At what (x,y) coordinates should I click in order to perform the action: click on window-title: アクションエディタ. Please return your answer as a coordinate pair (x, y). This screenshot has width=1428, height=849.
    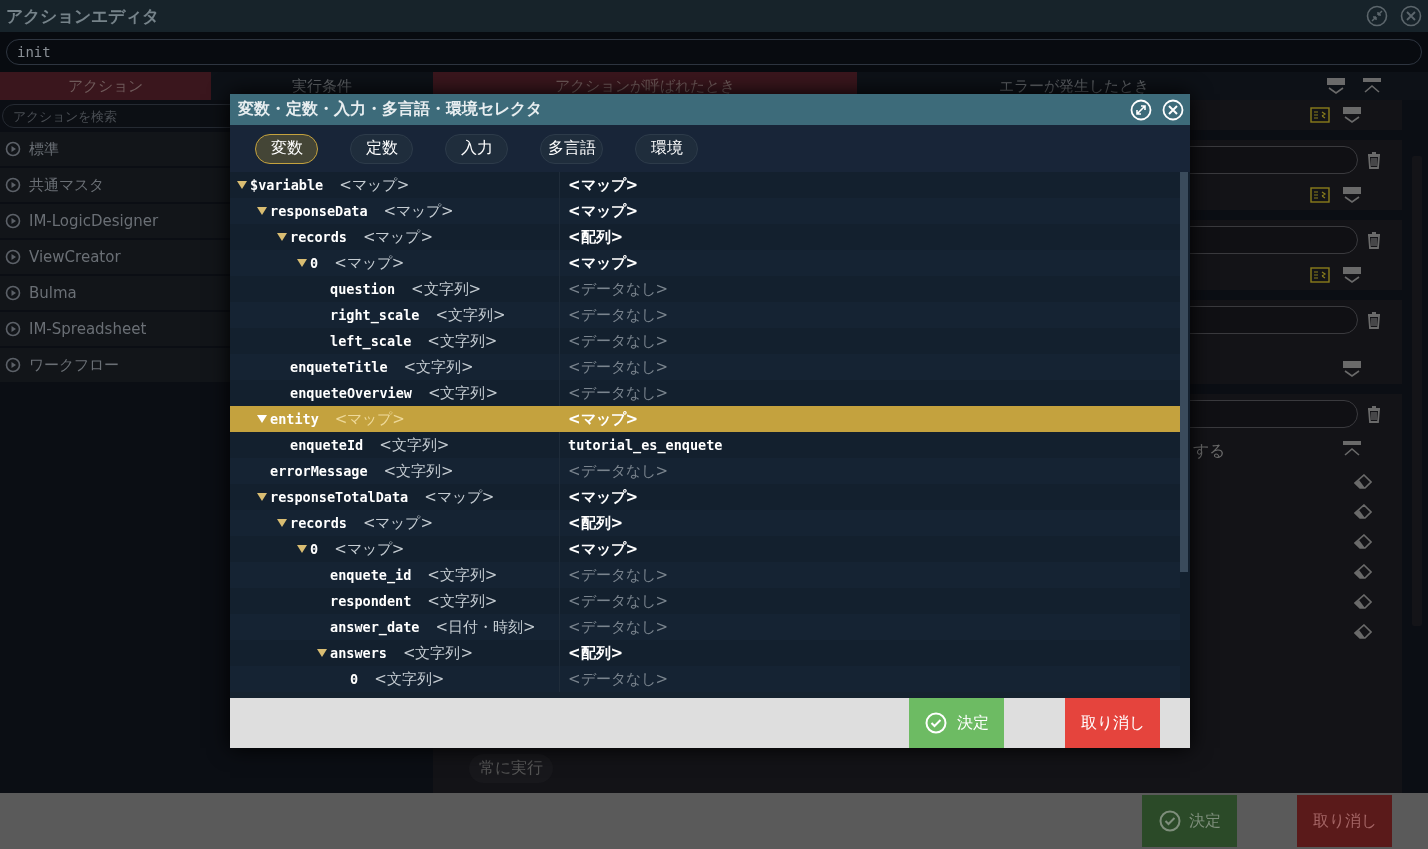
    Looking at the image, I should click on (82, 16).